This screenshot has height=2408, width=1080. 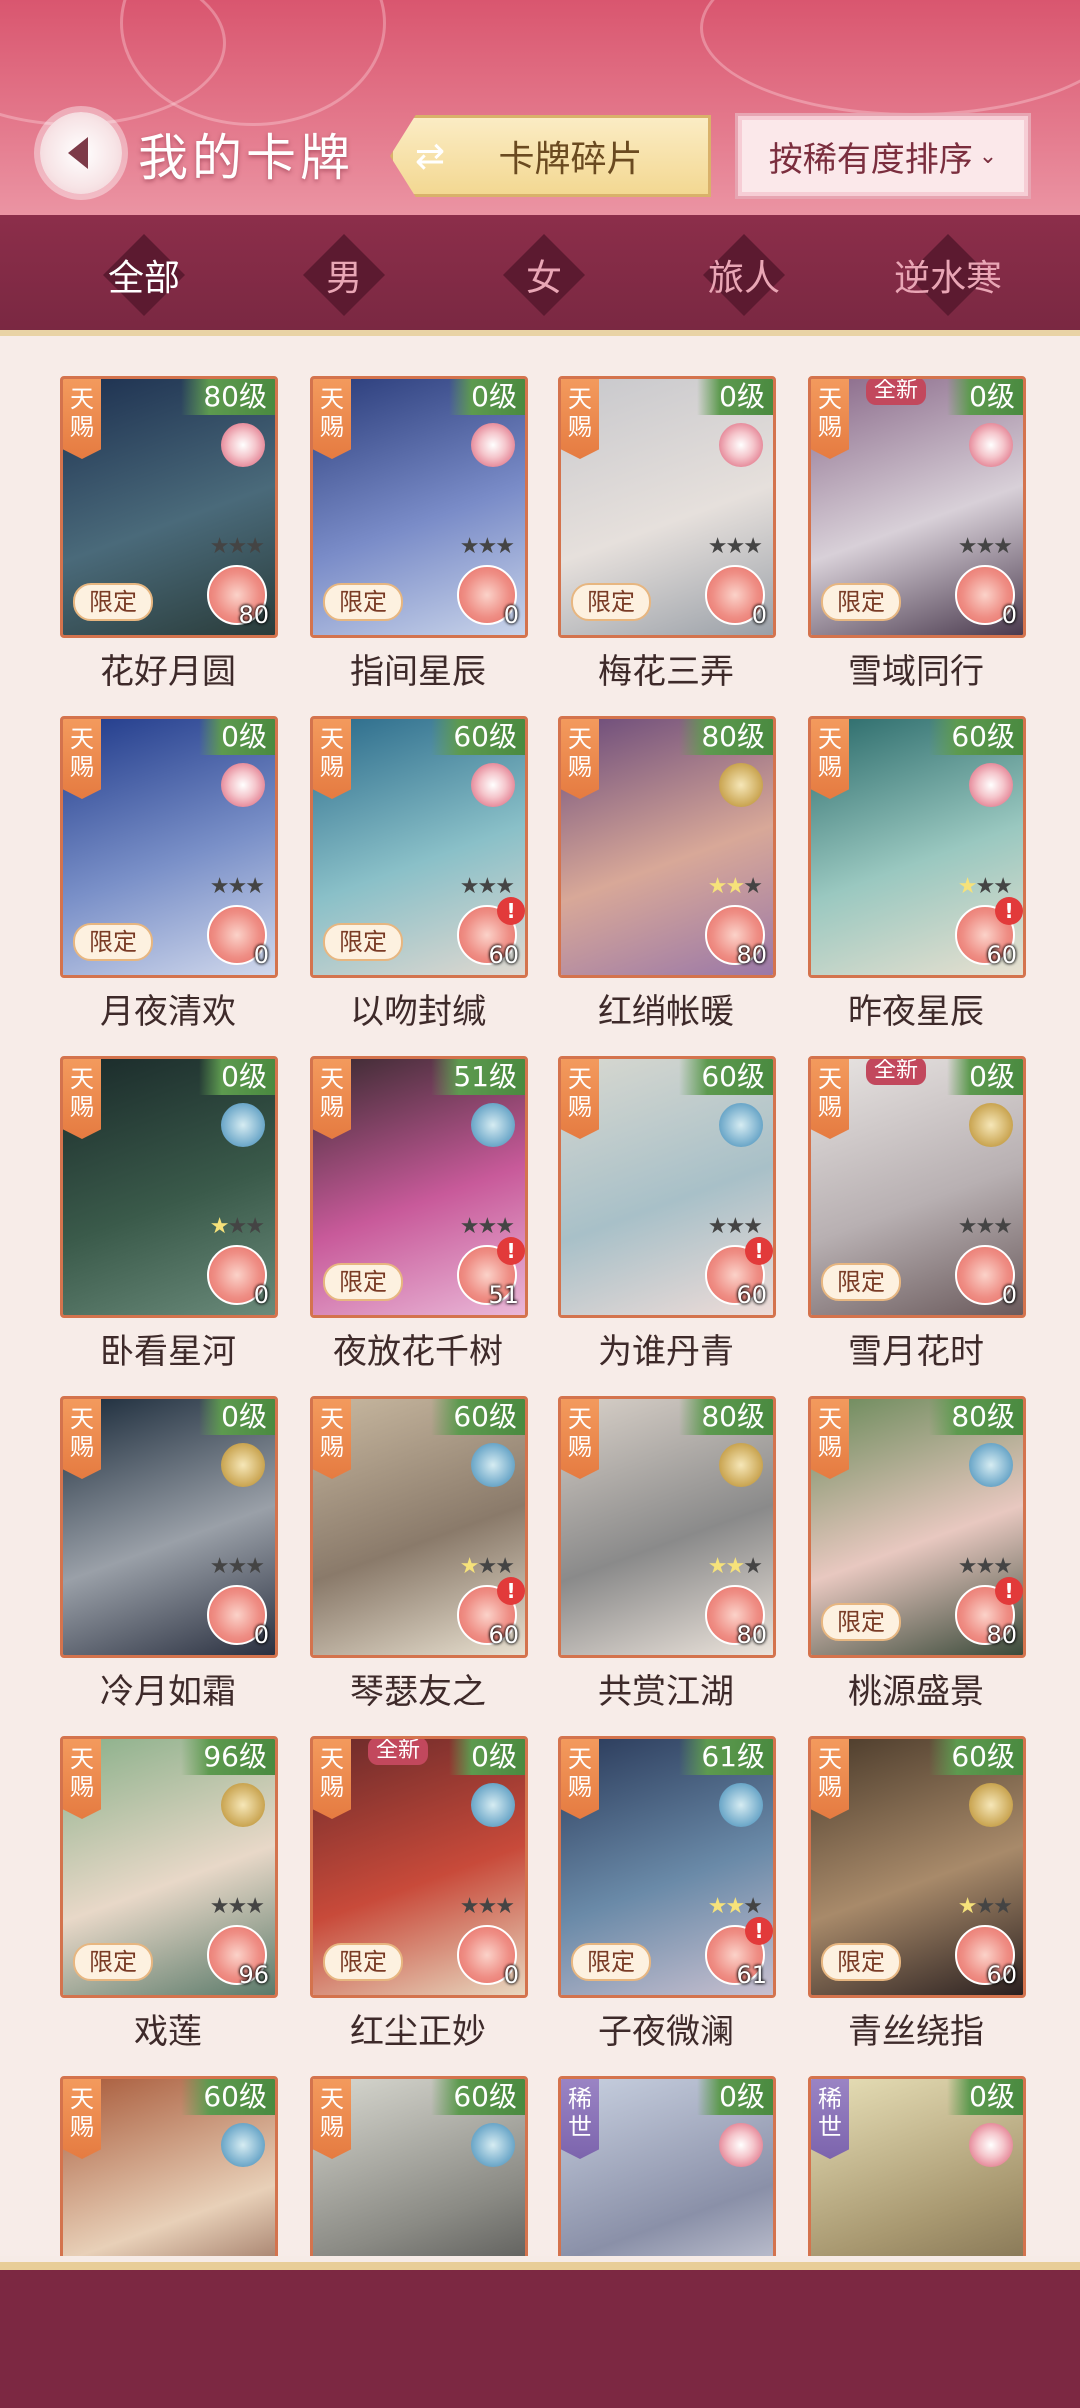 What do you see at coordinates (228, 397) in the screenshot?
I see `level-banner: 80级` at bounding box center [228, 397].